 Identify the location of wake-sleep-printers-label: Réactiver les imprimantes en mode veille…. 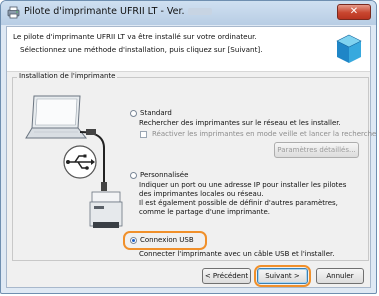
(264, 134).